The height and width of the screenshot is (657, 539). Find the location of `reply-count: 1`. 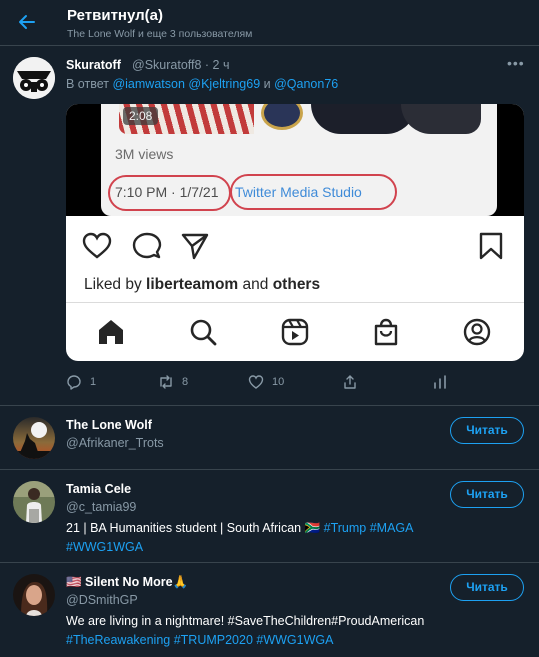

reply-count: 1 is located at coordinates (93, 382).